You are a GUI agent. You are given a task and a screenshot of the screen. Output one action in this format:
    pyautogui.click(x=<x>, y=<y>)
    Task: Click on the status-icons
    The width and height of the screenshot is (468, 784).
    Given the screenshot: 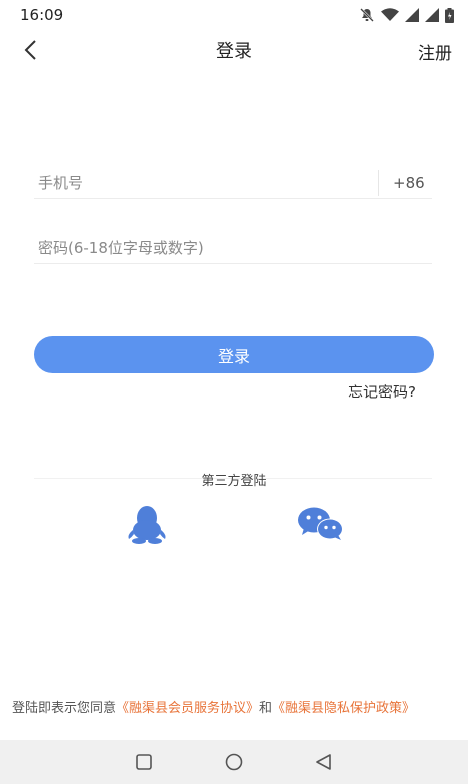 What is the action you would take?
    pyautogui.click(x=406, y=15)
    